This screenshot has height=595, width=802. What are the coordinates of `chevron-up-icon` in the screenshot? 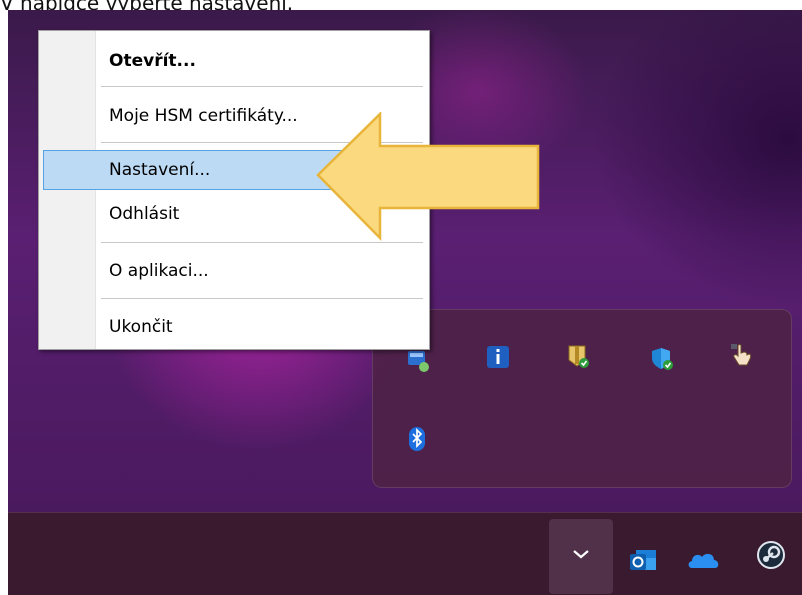 It's located at (581, 554).